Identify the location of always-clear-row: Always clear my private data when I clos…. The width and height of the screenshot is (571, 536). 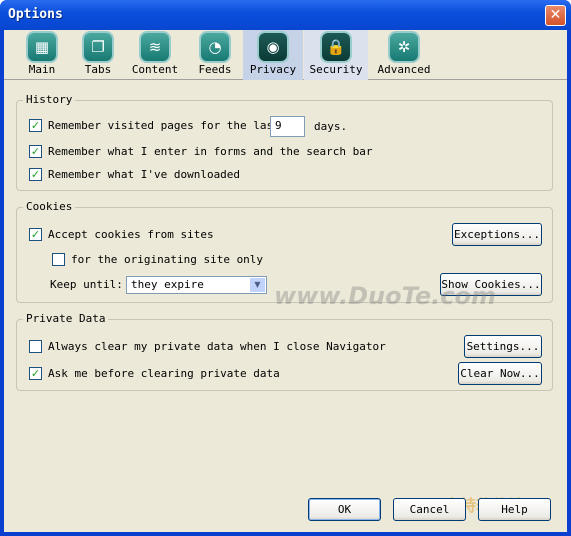
(207, 346).